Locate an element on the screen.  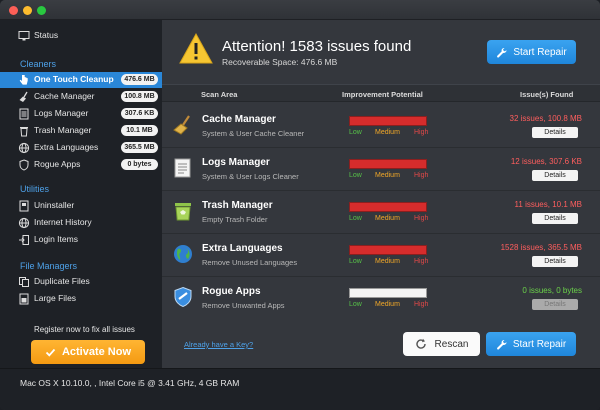
checkmark-icon is located at coordinates (50, 352).